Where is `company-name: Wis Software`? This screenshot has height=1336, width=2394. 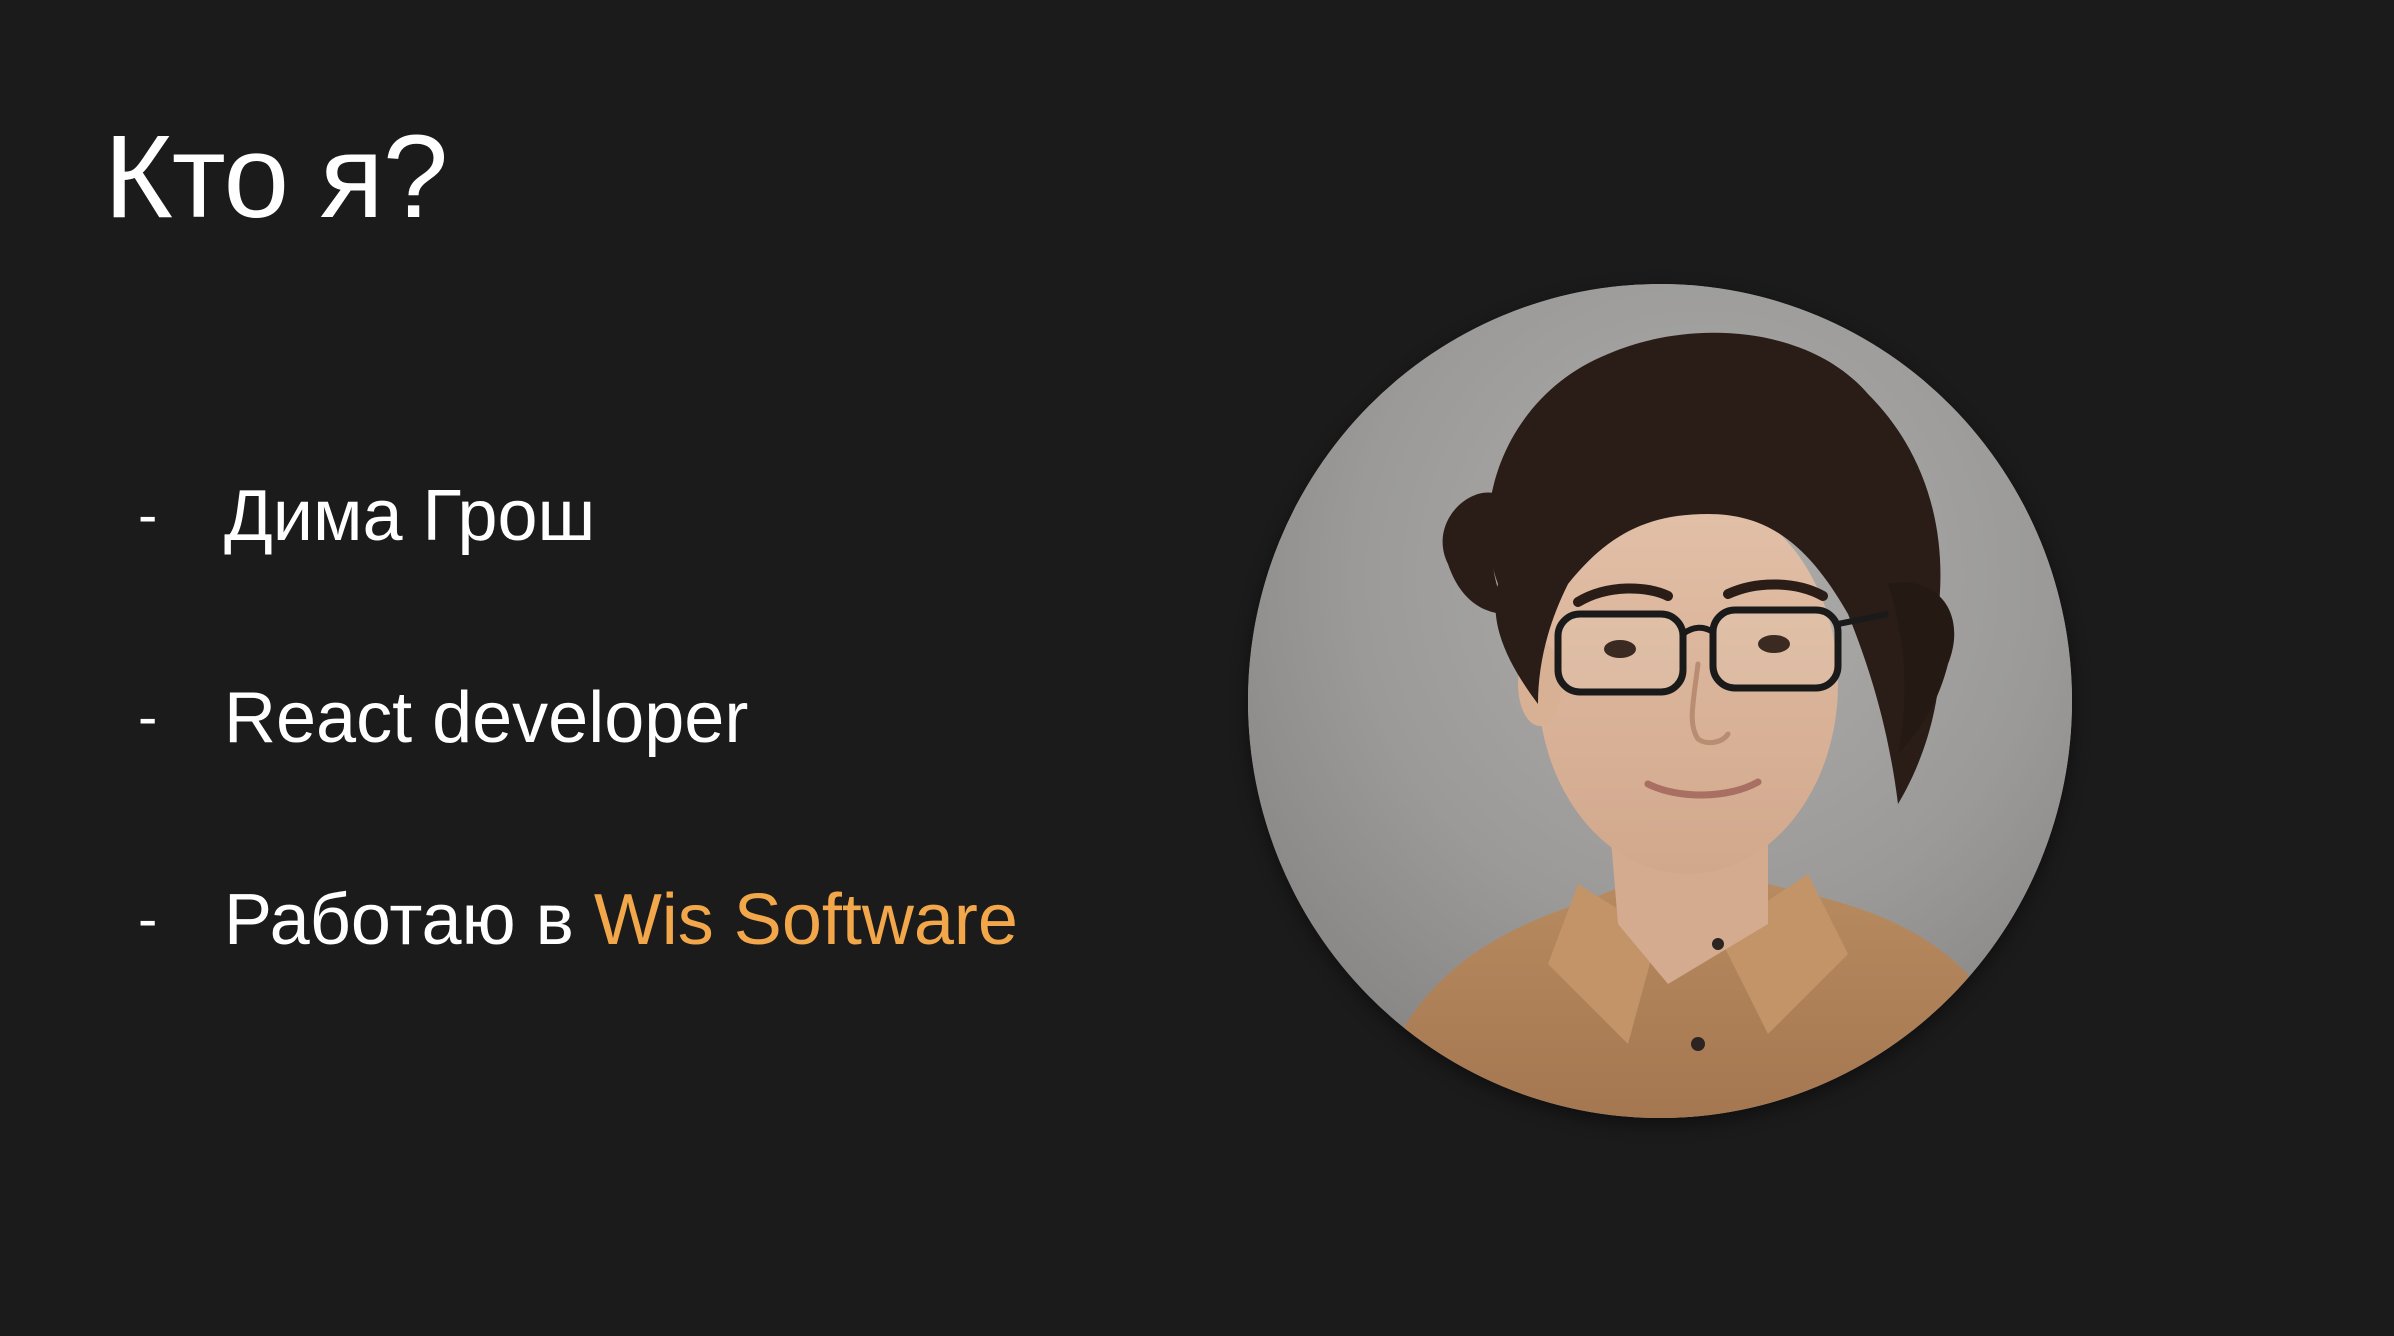
company-name: Wis Software is located at coordinates (805, 920).